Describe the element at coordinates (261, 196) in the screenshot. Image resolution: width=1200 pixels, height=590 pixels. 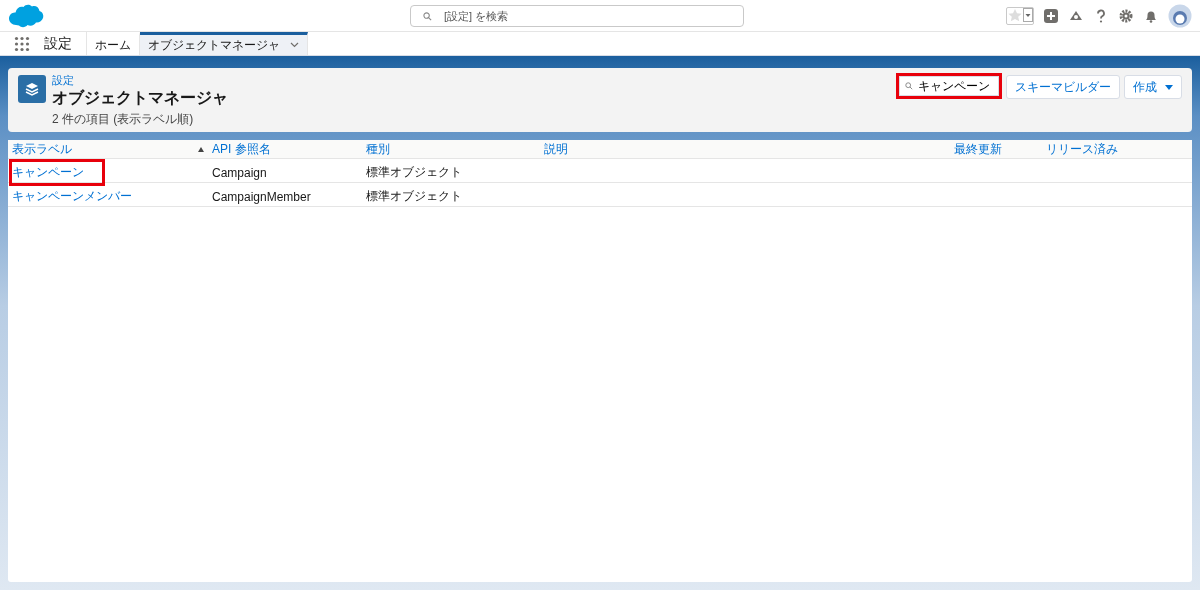
I see `table-cell-text: CampaignMember` at that location.